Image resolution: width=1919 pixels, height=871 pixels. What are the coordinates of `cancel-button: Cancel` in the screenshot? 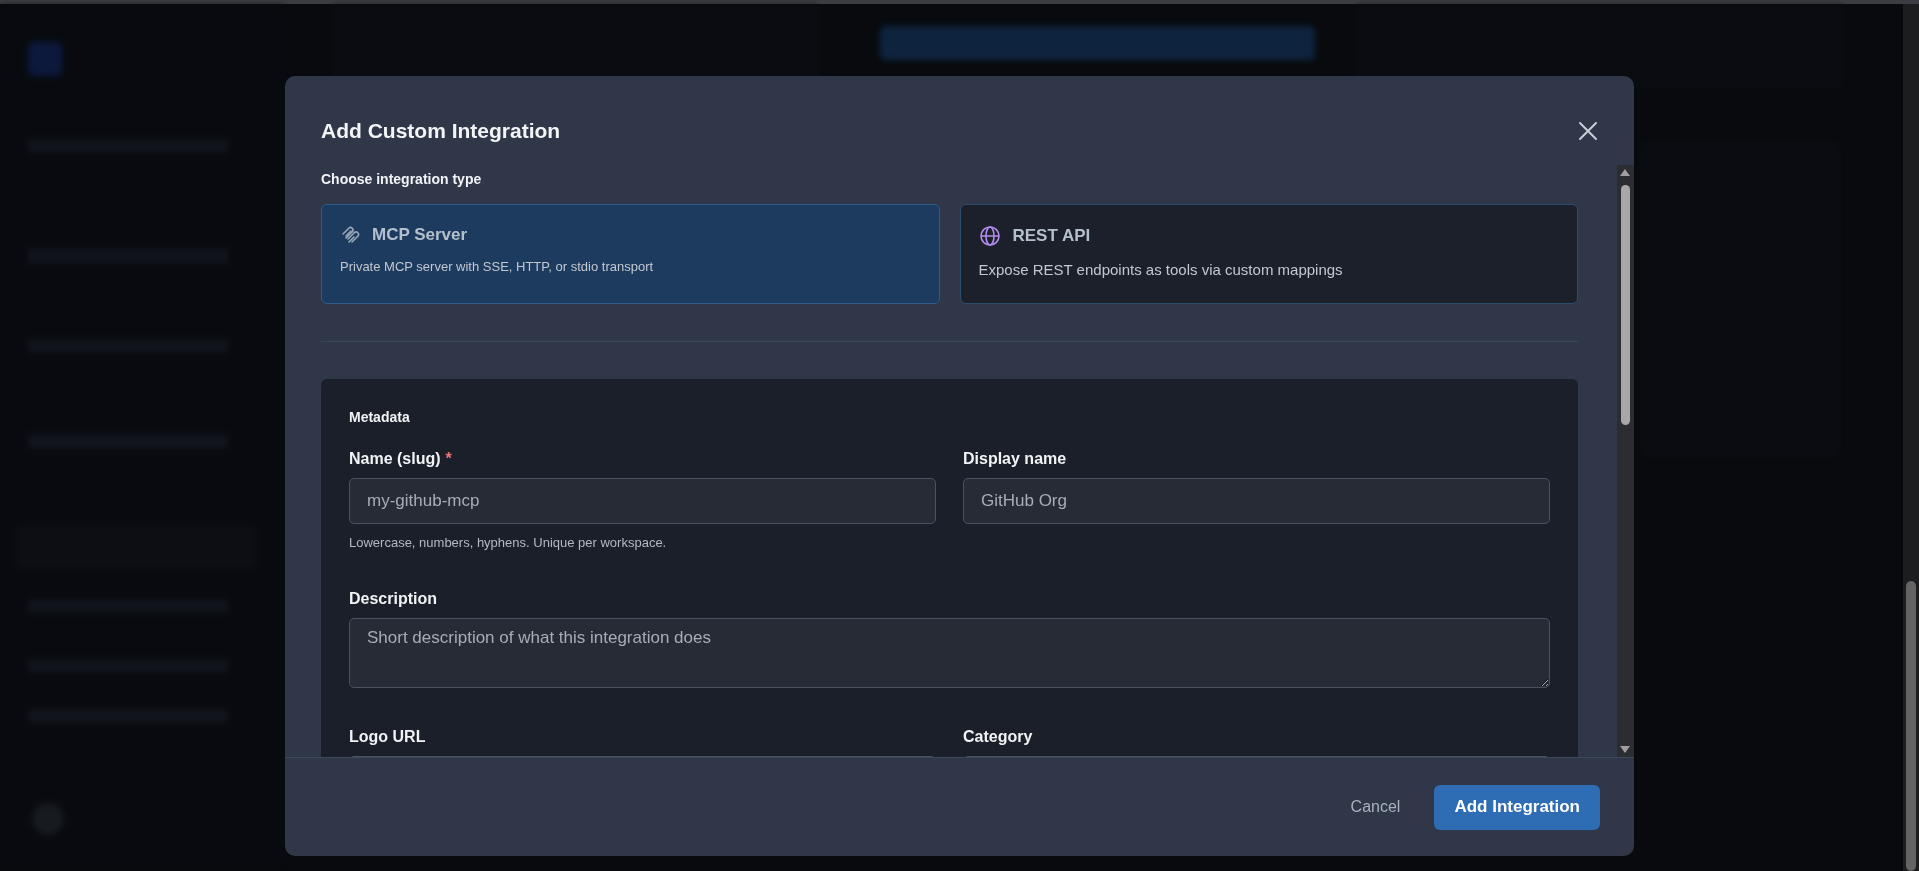 It's located at (1375, 807).